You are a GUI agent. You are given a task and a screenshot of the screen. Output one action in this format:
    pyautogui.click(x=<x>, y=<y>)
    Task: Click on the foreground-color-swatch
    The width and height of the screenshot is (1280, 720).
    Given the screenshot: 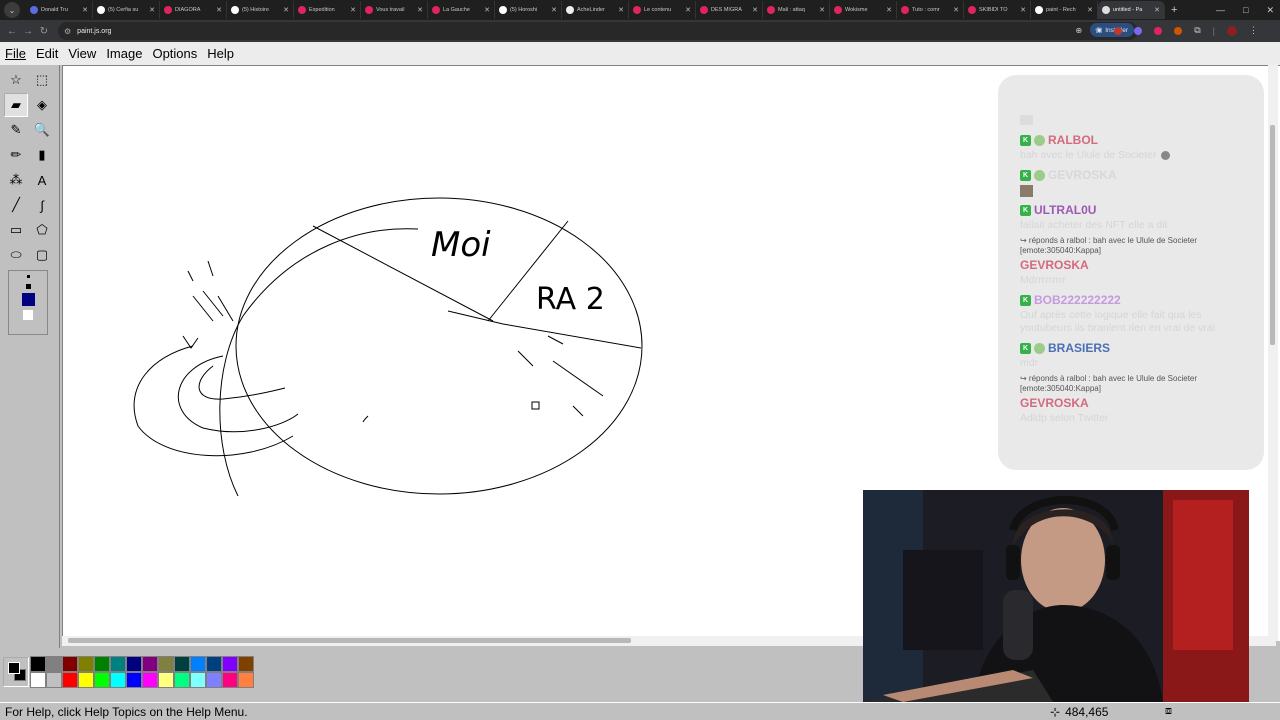 What is the action you would take?
    pyautogui.click(x=14, y=668)
    